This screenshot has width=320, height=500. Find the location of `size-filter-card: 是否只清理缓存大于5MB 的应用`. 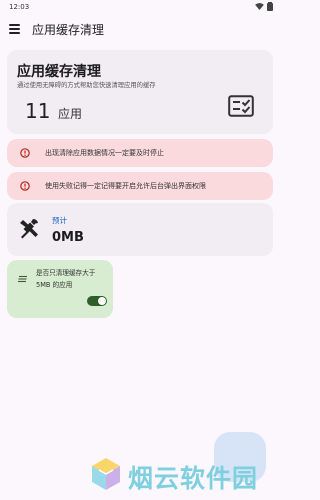

size-filter-card: 是否只清理缓存大于5MB 的应用 is located at coordinates (60, 289).